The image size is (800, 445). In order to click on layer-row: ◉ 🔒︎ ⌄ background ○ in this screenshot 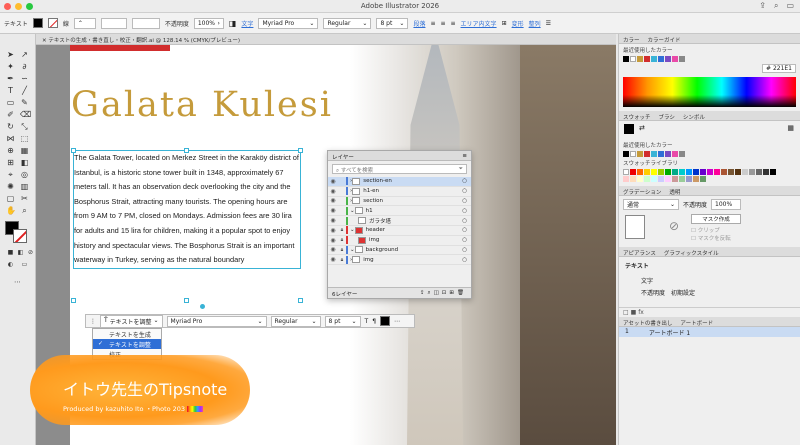, I will do `click(399, 250)`.